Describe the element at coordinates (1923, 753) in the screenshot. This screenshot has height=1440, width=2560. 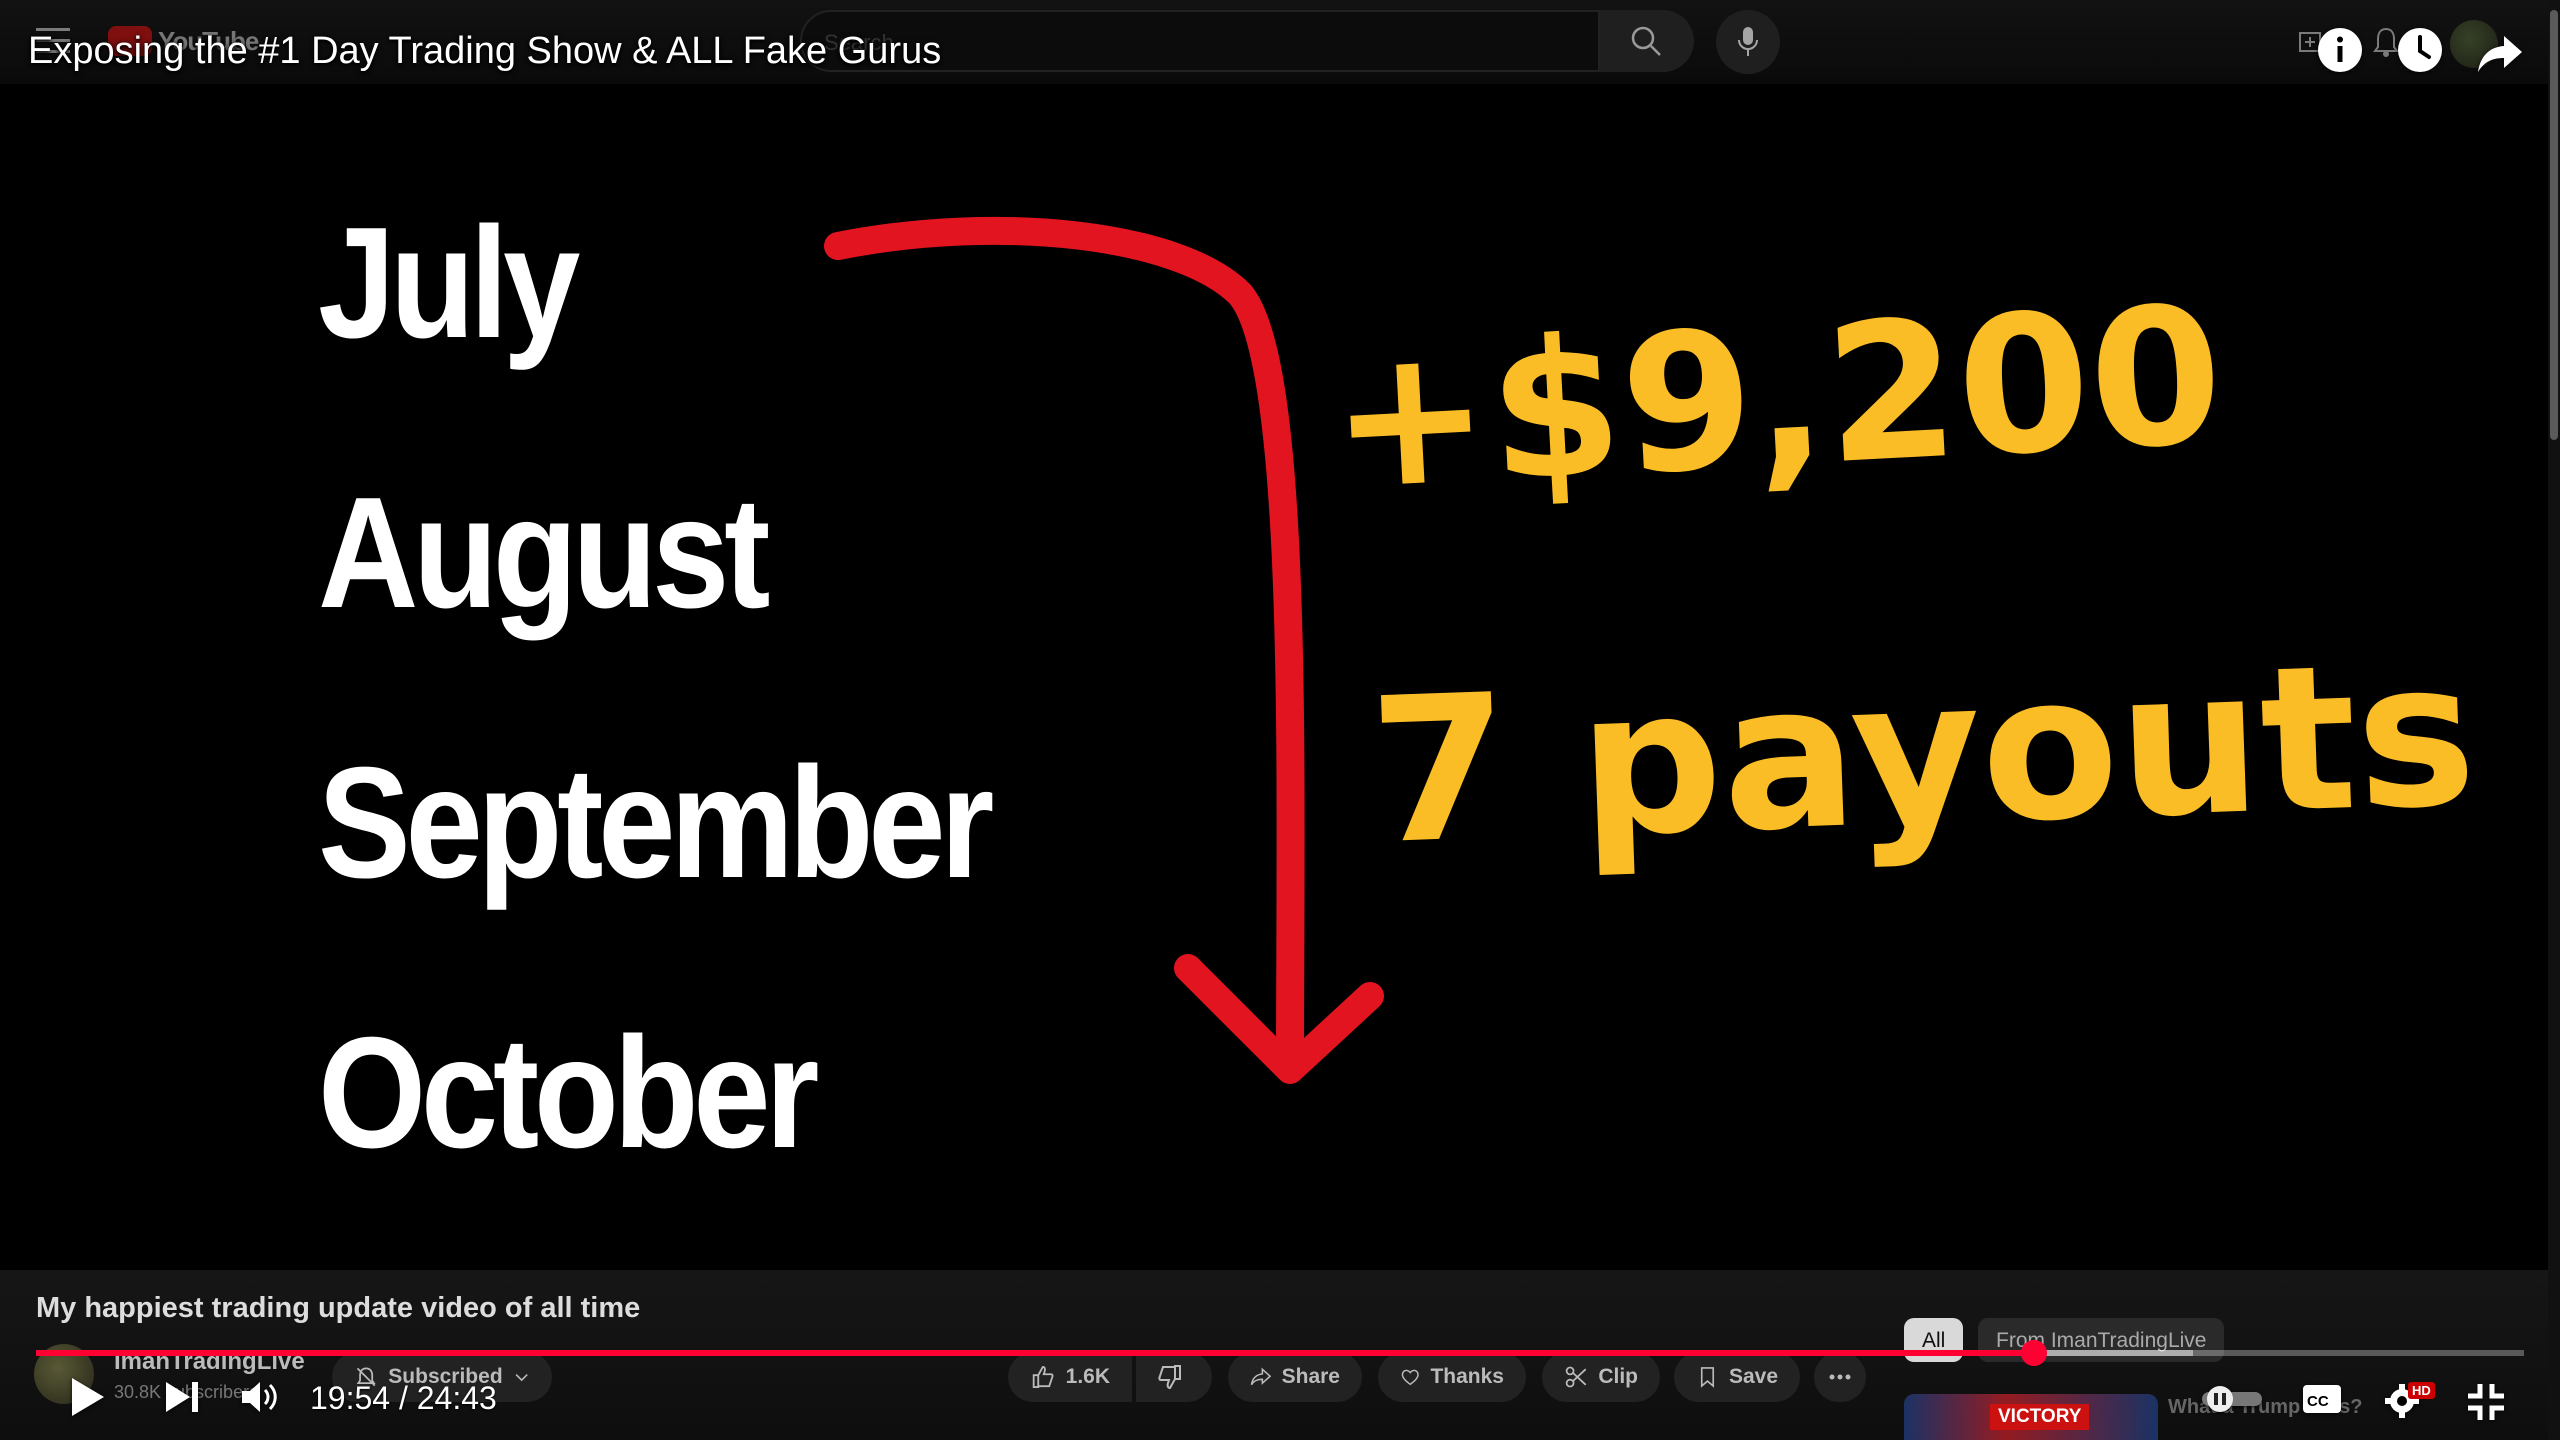
I see `payout-count-text: 7 payouts` at that location.